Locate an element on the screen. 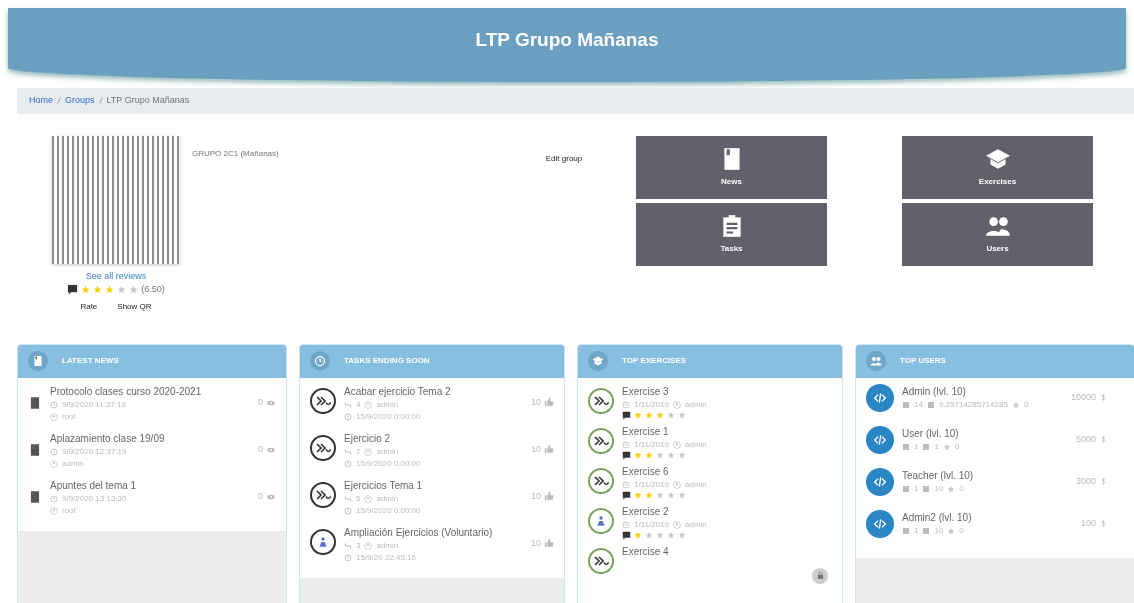 The width and height of the screenshot is (1134, 603). exercise-item: Exercise 6 1/11/2019 admin is located at coordinates (710, 481).